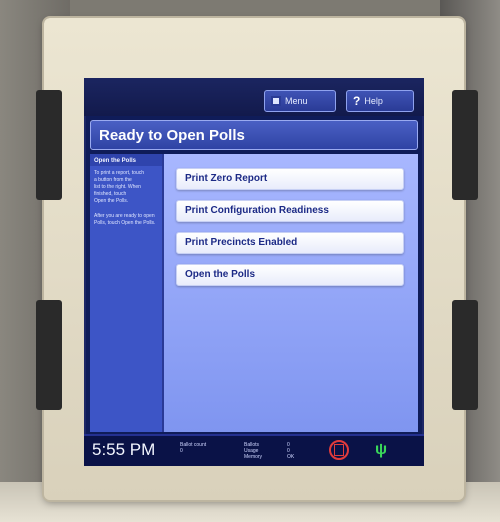 This screenshot has height=522, width=500. Describe the element at coordinates (357, 101) in the screenshot. I see `help-icon: ?` at that location.